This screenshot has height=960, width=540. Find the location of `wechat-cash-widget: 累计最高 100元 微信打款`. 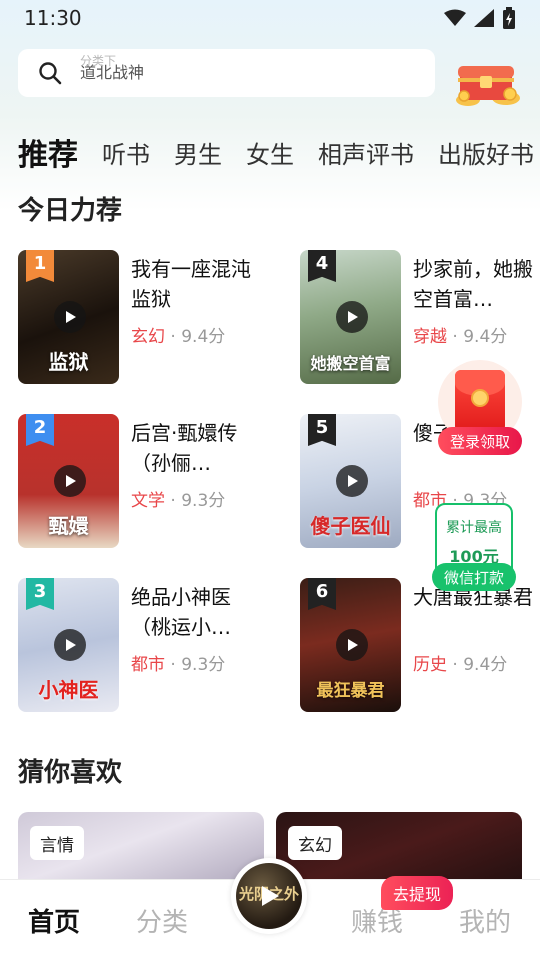

wechat-cash-widget: 累计最高 100元 微信打款 is located at coordinates (474, 547).